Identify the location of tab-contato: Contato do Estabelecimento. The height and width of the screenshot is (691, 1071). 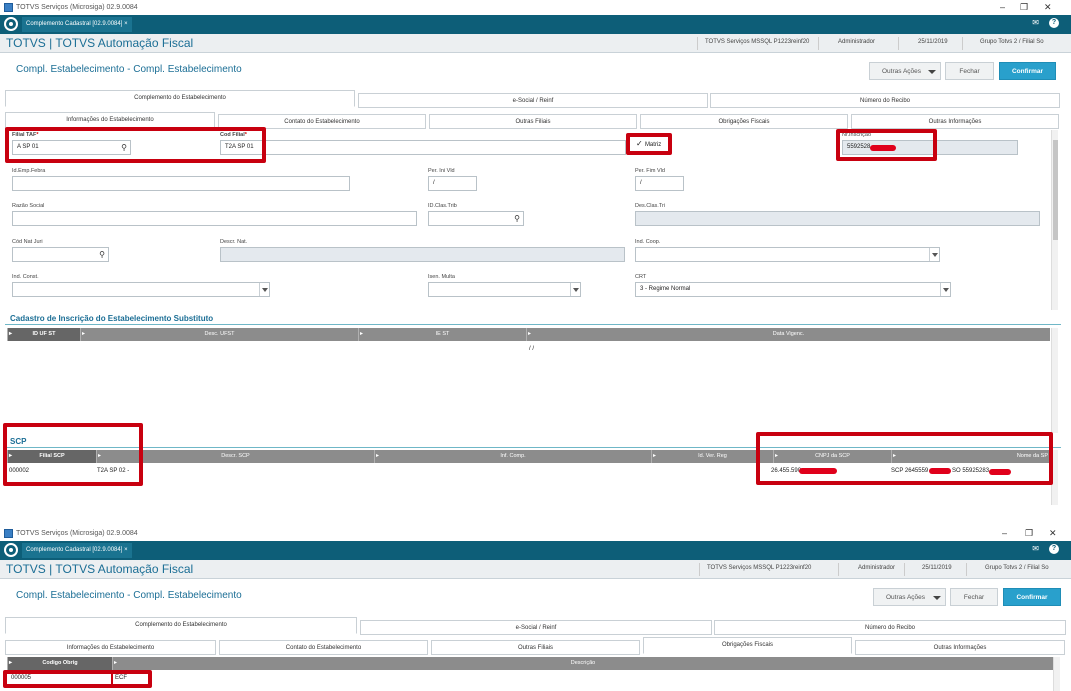
(323, 647).